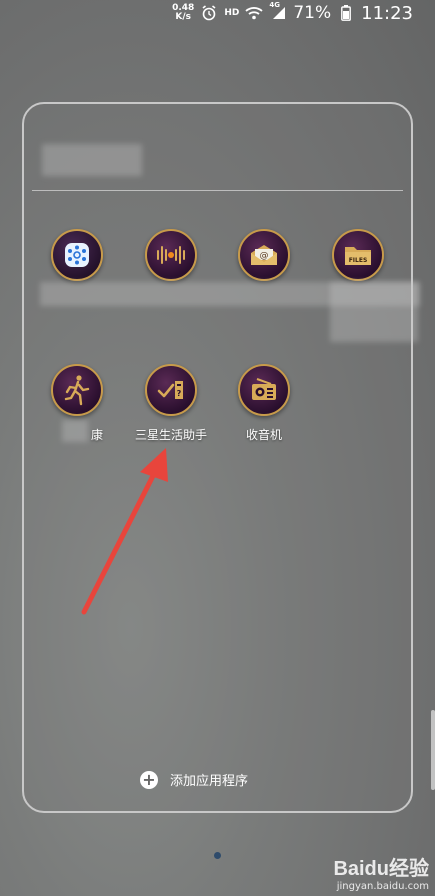 Image resolution: width=435 pixels, height=896 pixels. What do you see at coordinates (346, 13) in the screenshot?
I see `battery-icon` at bounding box center [346, 13].